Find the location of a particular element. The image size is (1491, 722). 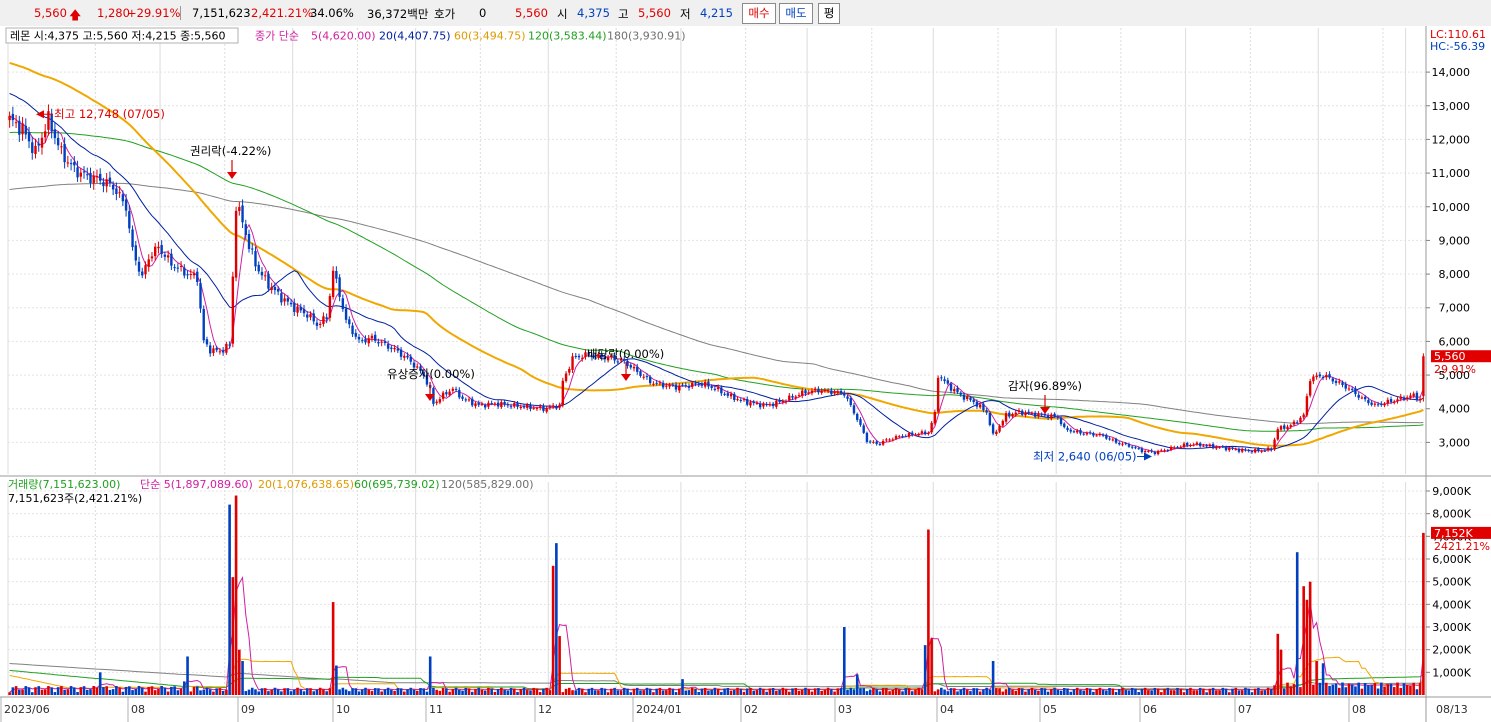

date-tick-label: 08/13 is located at coordinates (1452, 709).